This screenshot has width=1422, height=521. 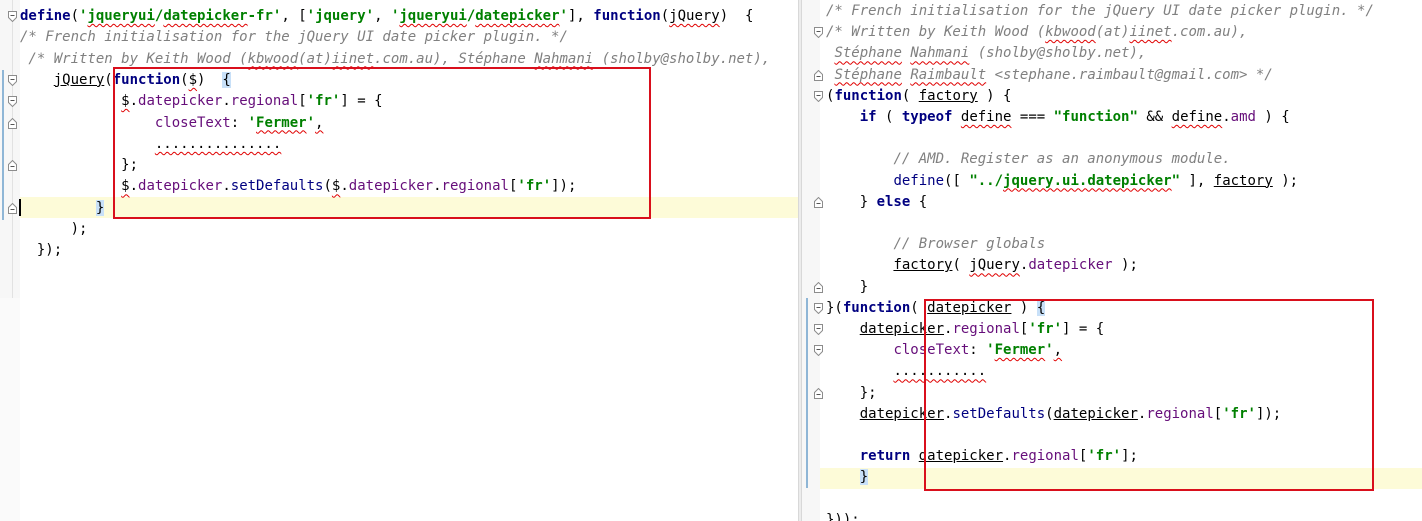 I want to click on code-line: // AMD. Register as an anonymous module., so click(x=1028, y=159).